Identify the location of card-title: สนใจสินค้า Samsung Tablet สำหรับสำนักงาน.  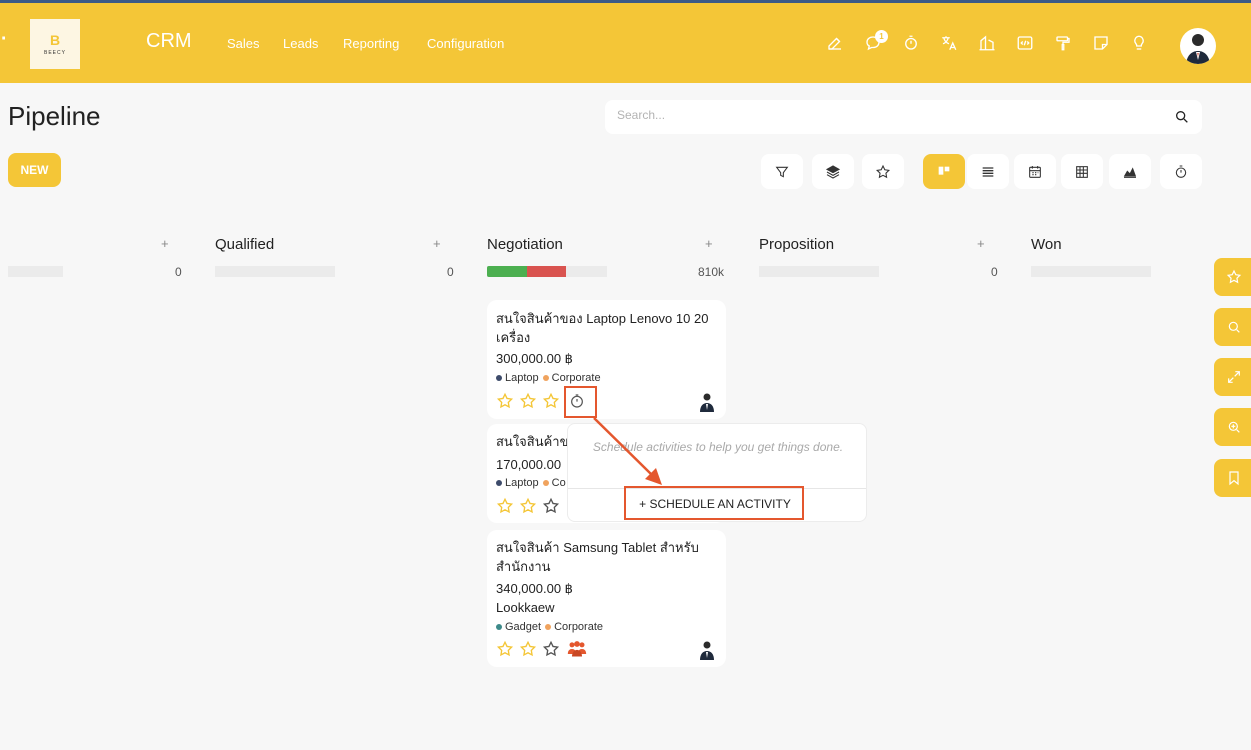
(597, 557).